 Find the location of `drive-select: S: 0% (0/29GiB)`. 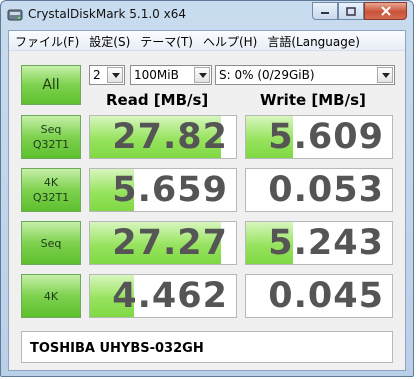

drive-select: S: 0% (0/29GiB) is located at coordinates (305, 75).